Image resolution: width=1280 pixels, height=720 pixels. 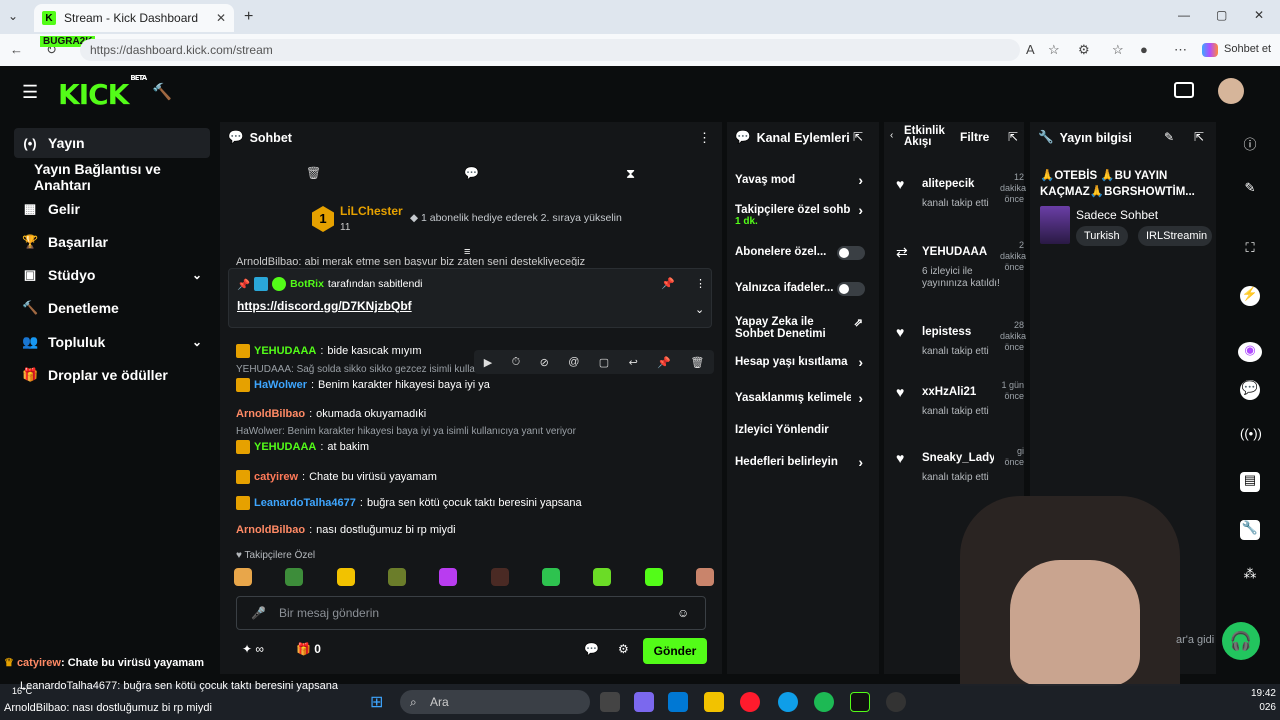 What do you see at coordinates (471, 173) in the screenshot?
I see `chat-mode-icon: 💬` at bounding box center [471, 173].